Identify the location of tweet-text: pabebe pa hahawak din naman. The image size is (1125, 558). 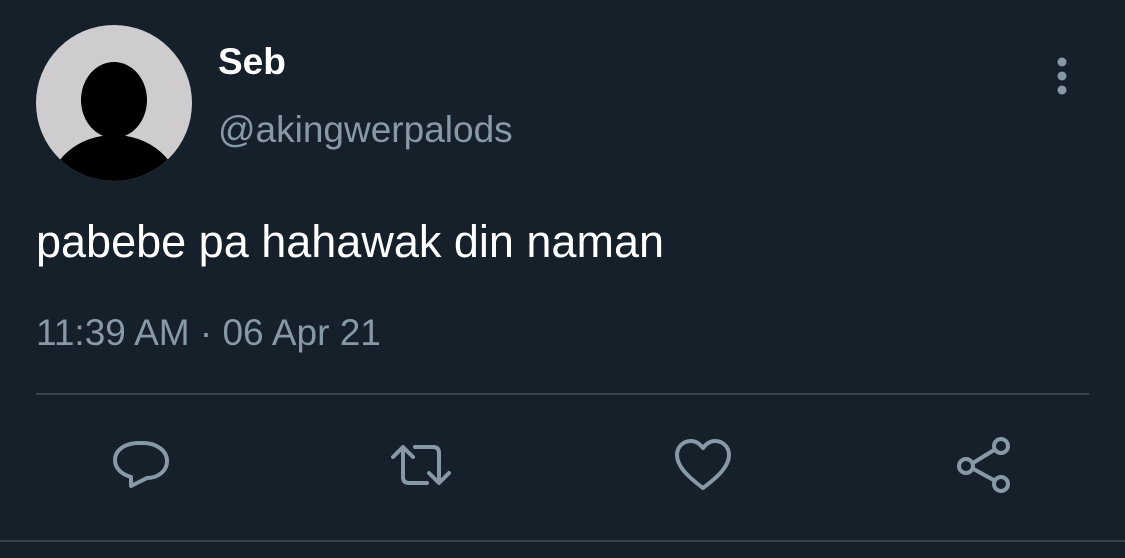
(350, 241).